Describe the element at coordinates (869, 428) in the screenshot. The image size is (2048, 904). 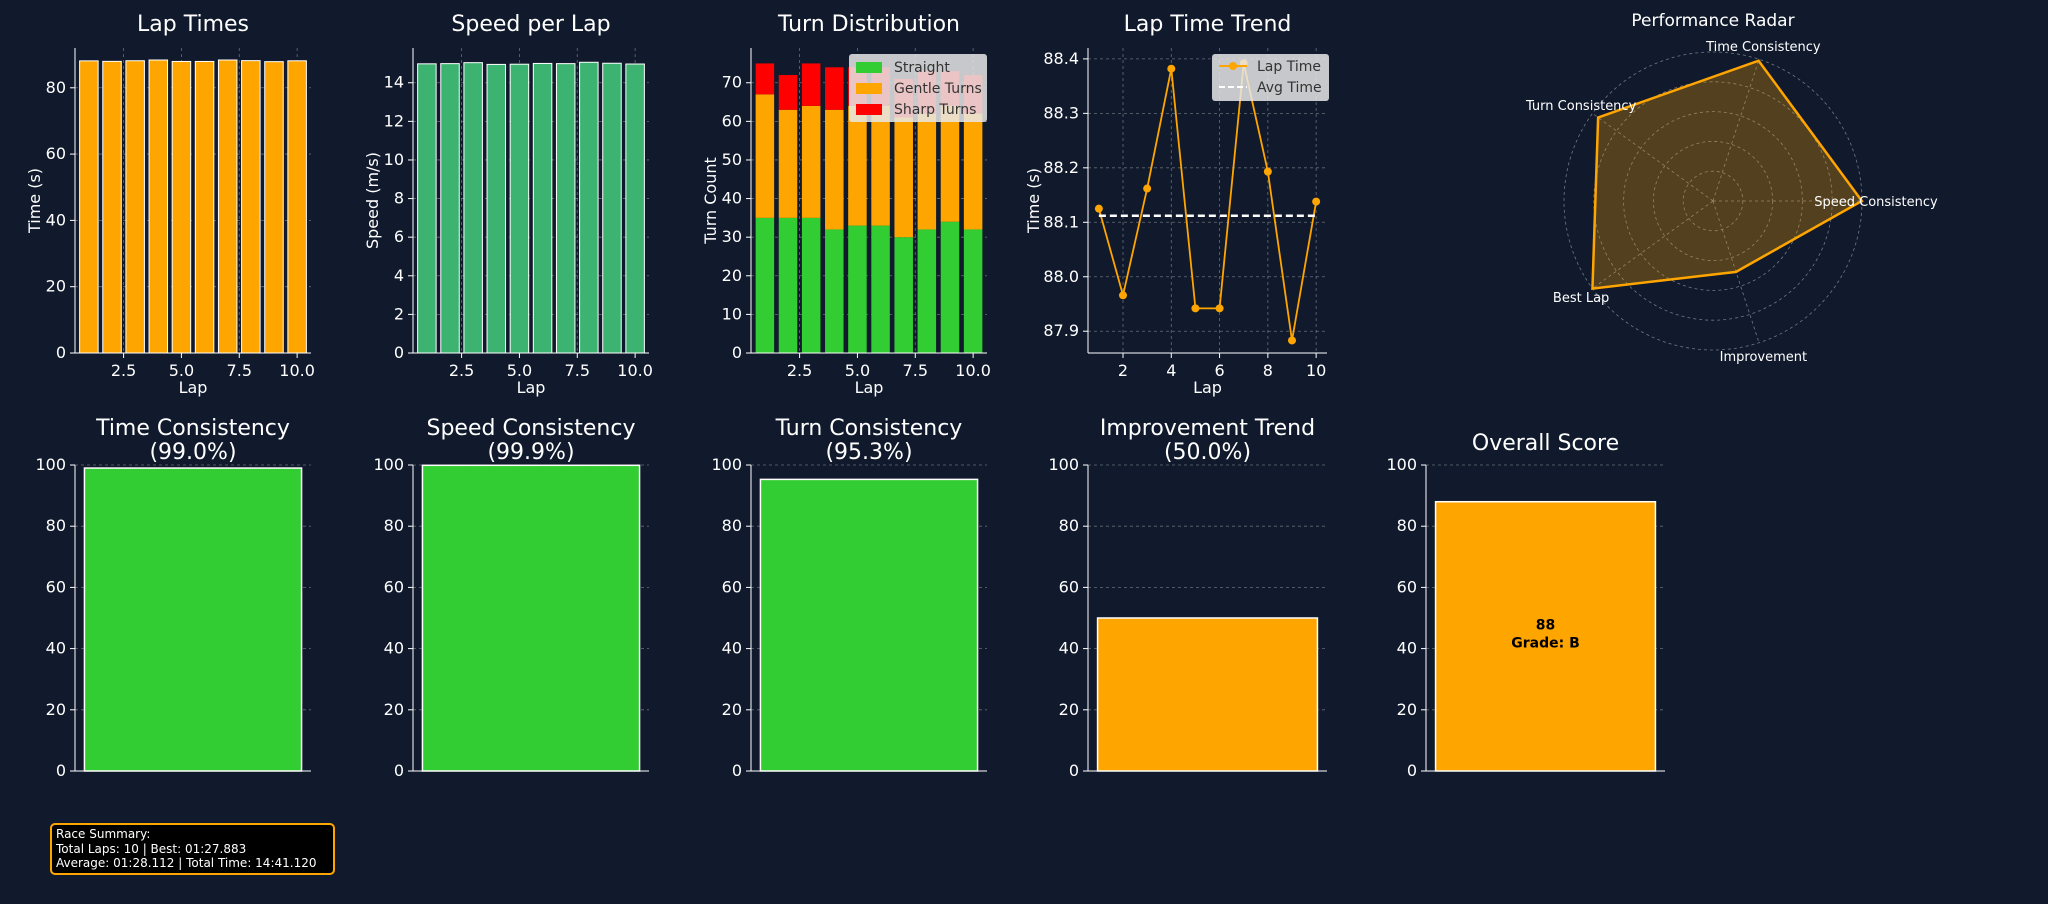
I see `chart-title: Turn Consistency` at that location.